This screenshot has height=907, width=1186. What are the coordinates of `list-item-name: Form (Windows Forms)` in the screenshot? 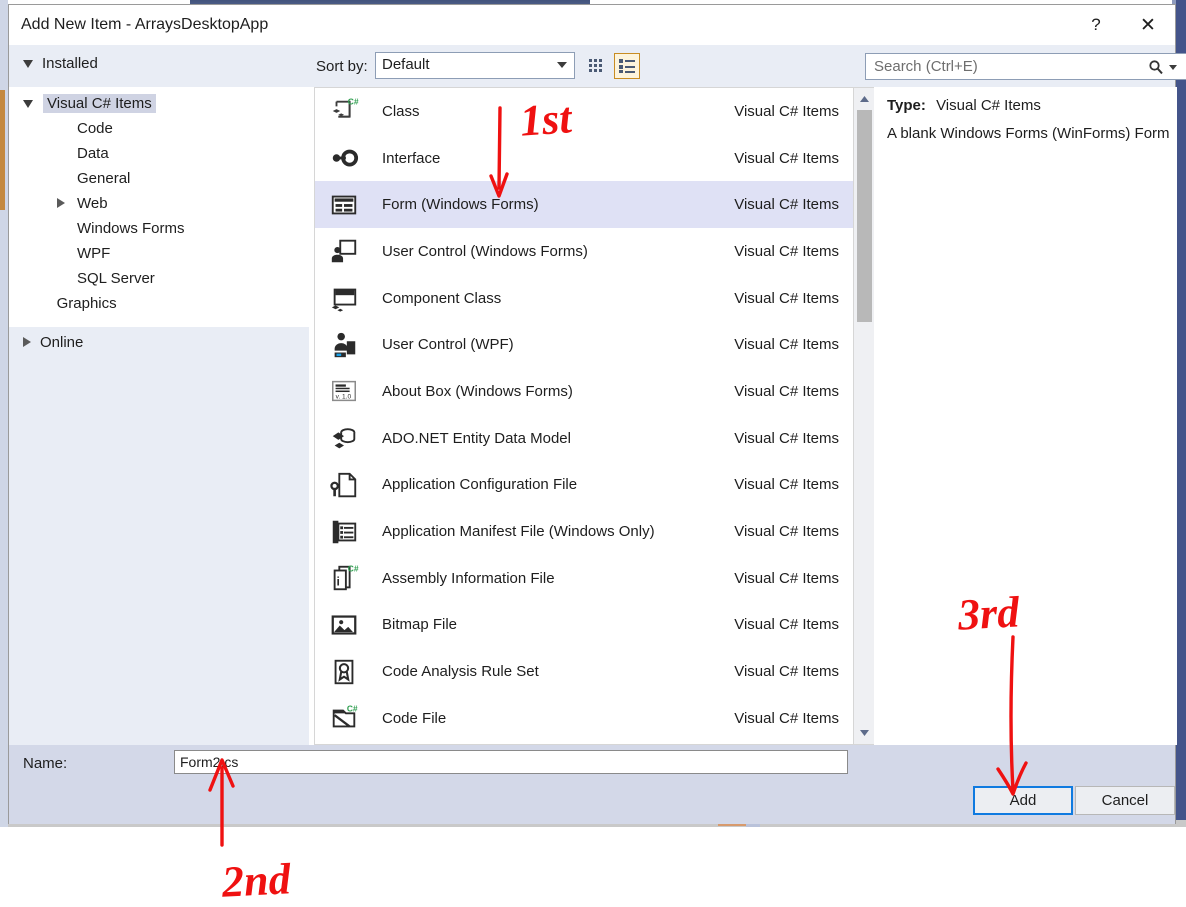 It's located at (460, 205).